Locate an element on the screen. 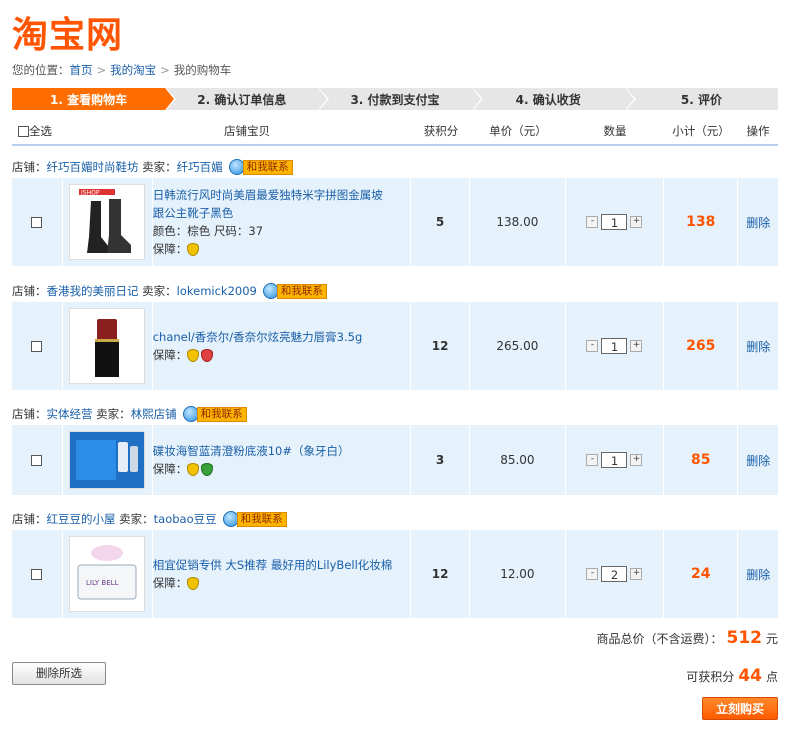 The image size is (800, 737). product-thumbnail: LILY BELL is located at coordinates (107, 574).